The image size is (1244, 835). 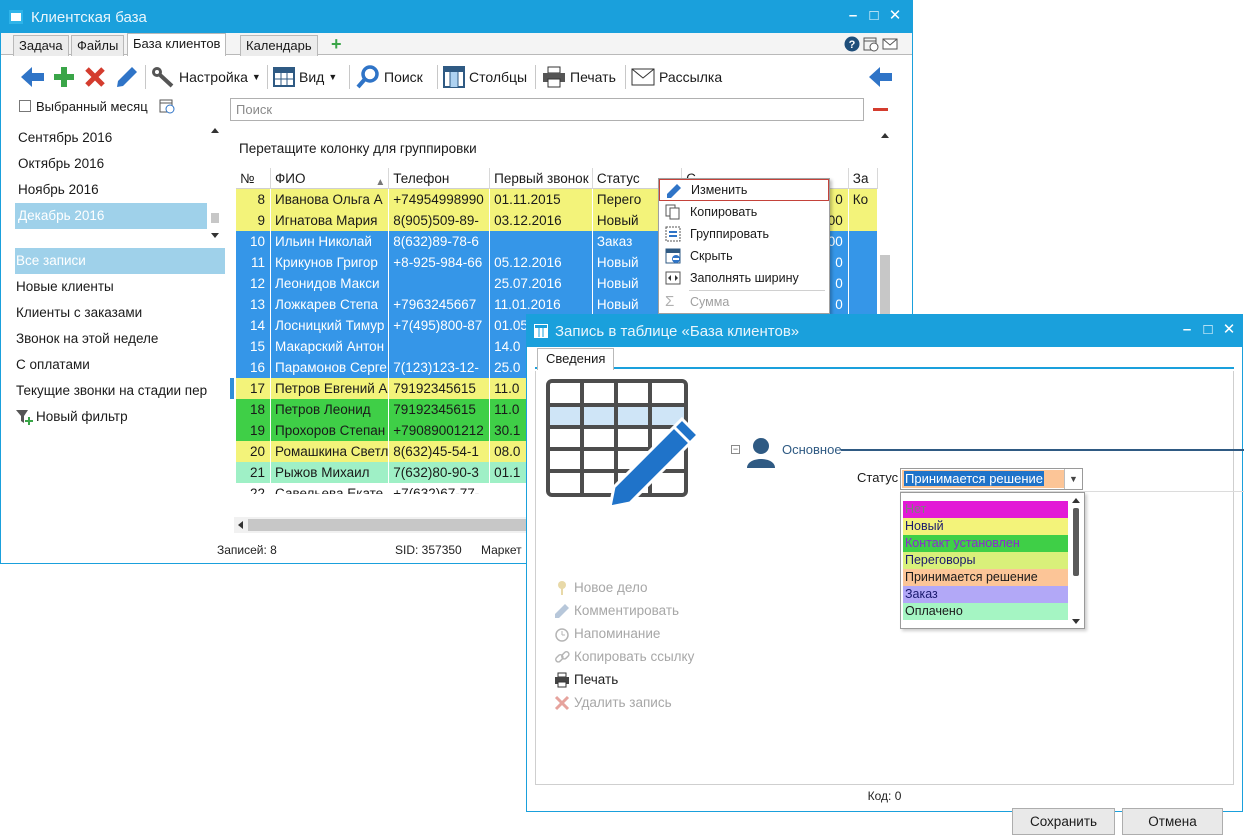 What do you see at coordinates (541, 241) in the screenshot?
I see `table-cell-first` at bounding box center [541, 241].